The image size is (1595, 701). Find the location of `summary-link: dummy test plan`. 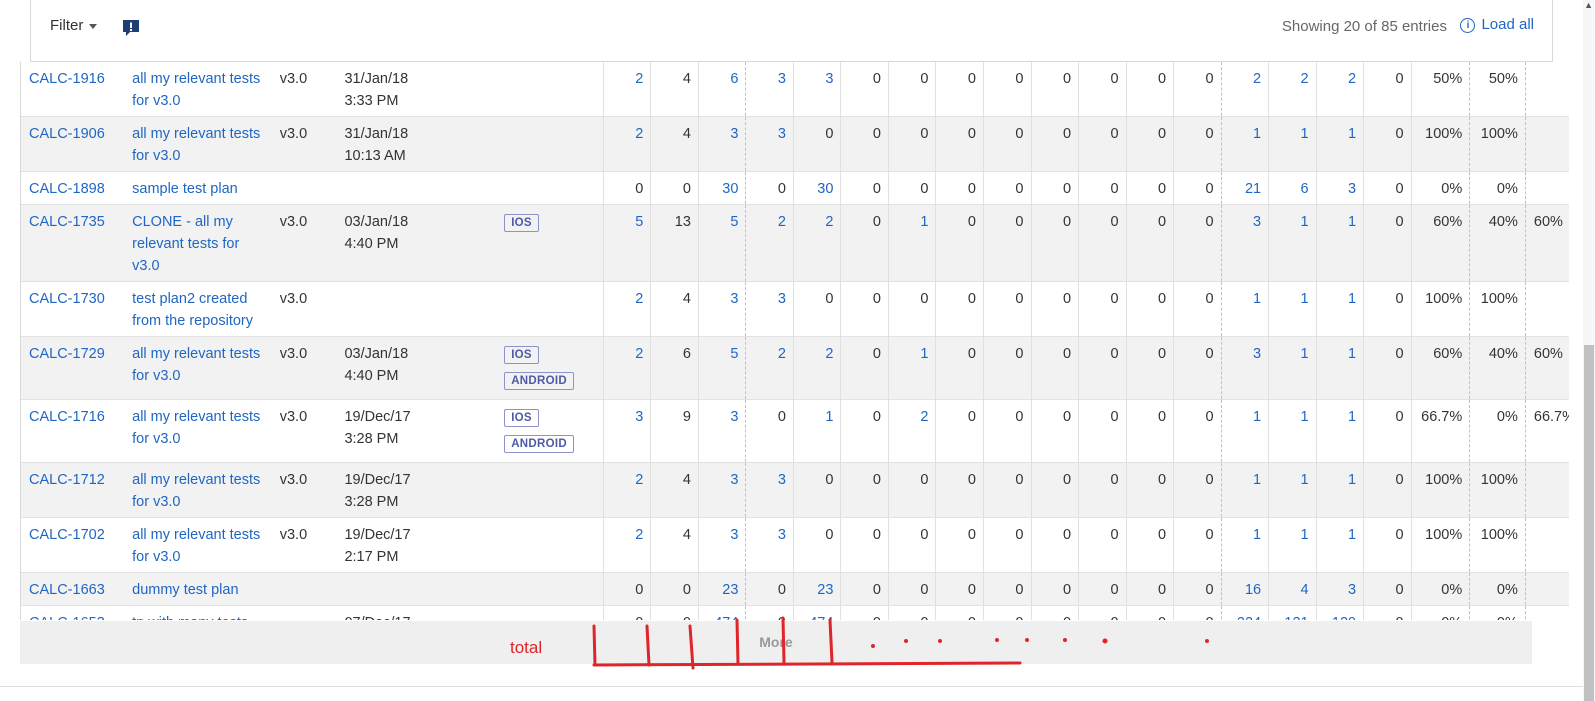

summary-link: dummy test plan is located at coordinates (198, 589).